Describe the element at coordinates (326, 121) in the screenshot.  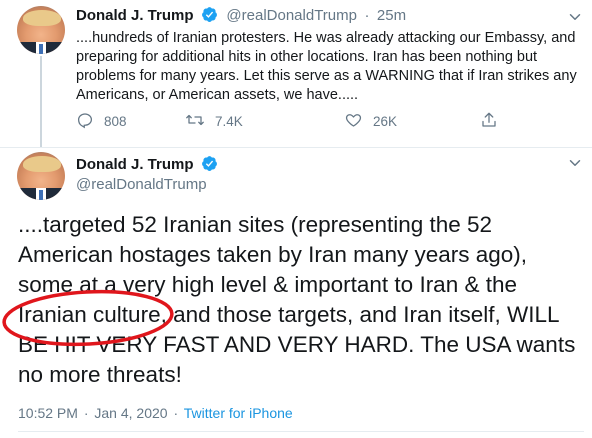
I see `tweet-actions: 808 7.4K 26K` at that location.